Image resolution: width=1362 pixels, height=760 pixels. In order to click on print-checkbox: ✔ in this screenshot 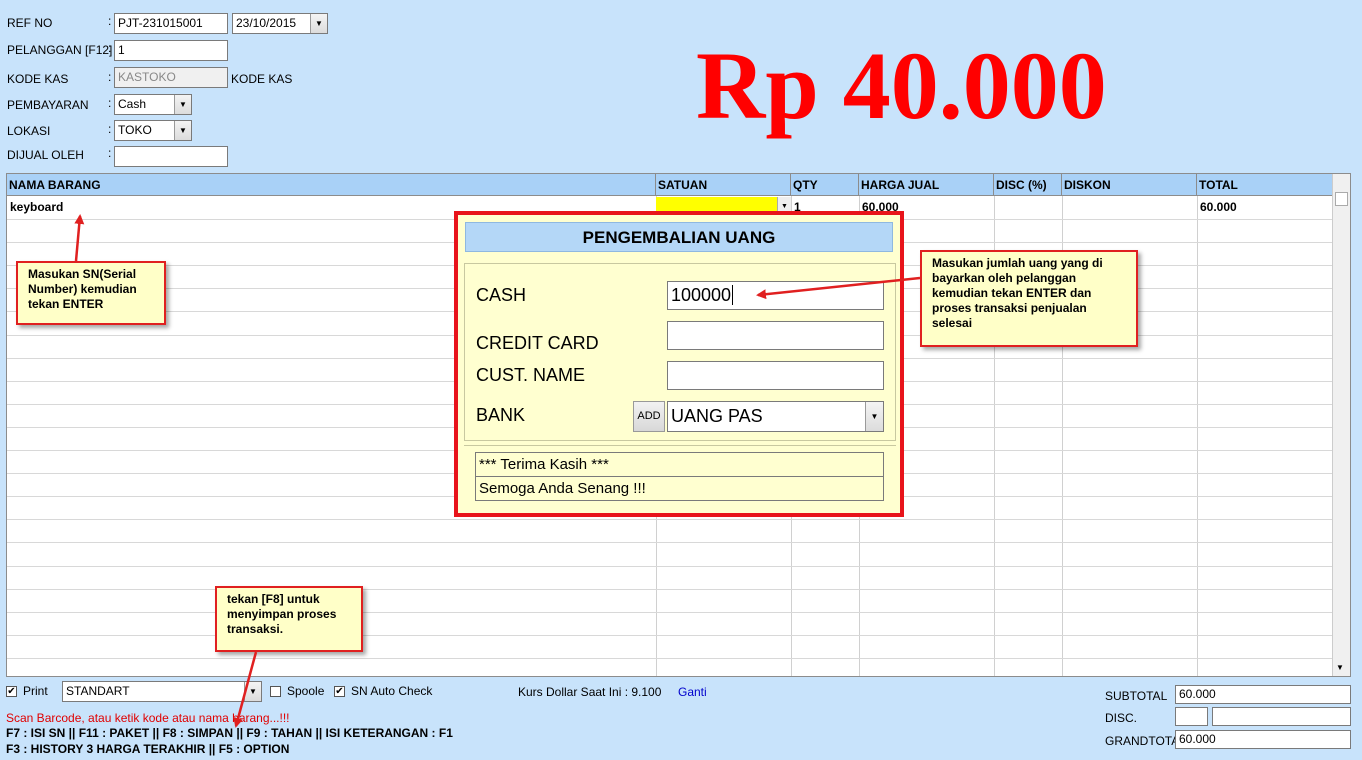, I will do `click(11, 691)`.